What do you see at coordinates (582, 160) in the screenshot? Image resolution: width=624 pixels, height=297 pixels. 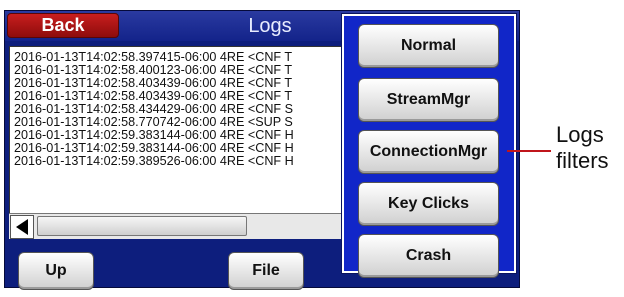 I see `callout-label-line2: filters` at bounding box center [582, 160].